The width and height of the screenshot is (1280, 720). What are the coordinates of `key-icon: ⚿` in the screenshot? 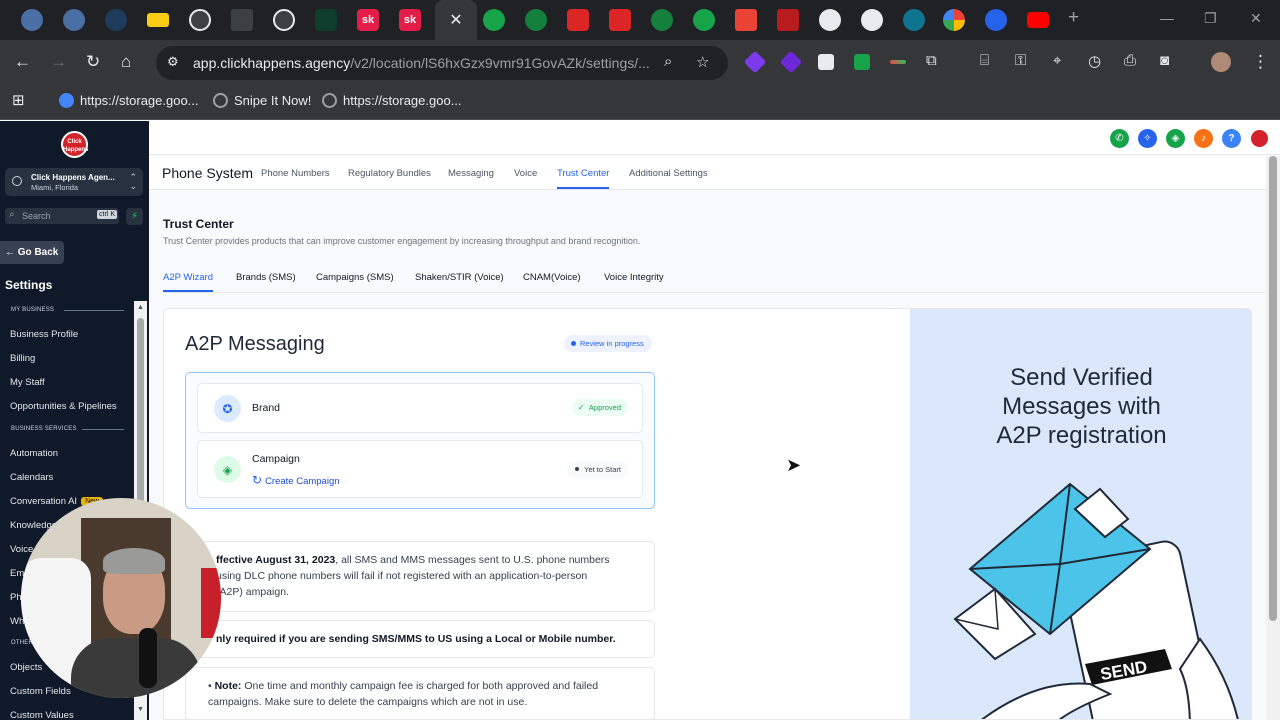 It's located at (1020, 60).